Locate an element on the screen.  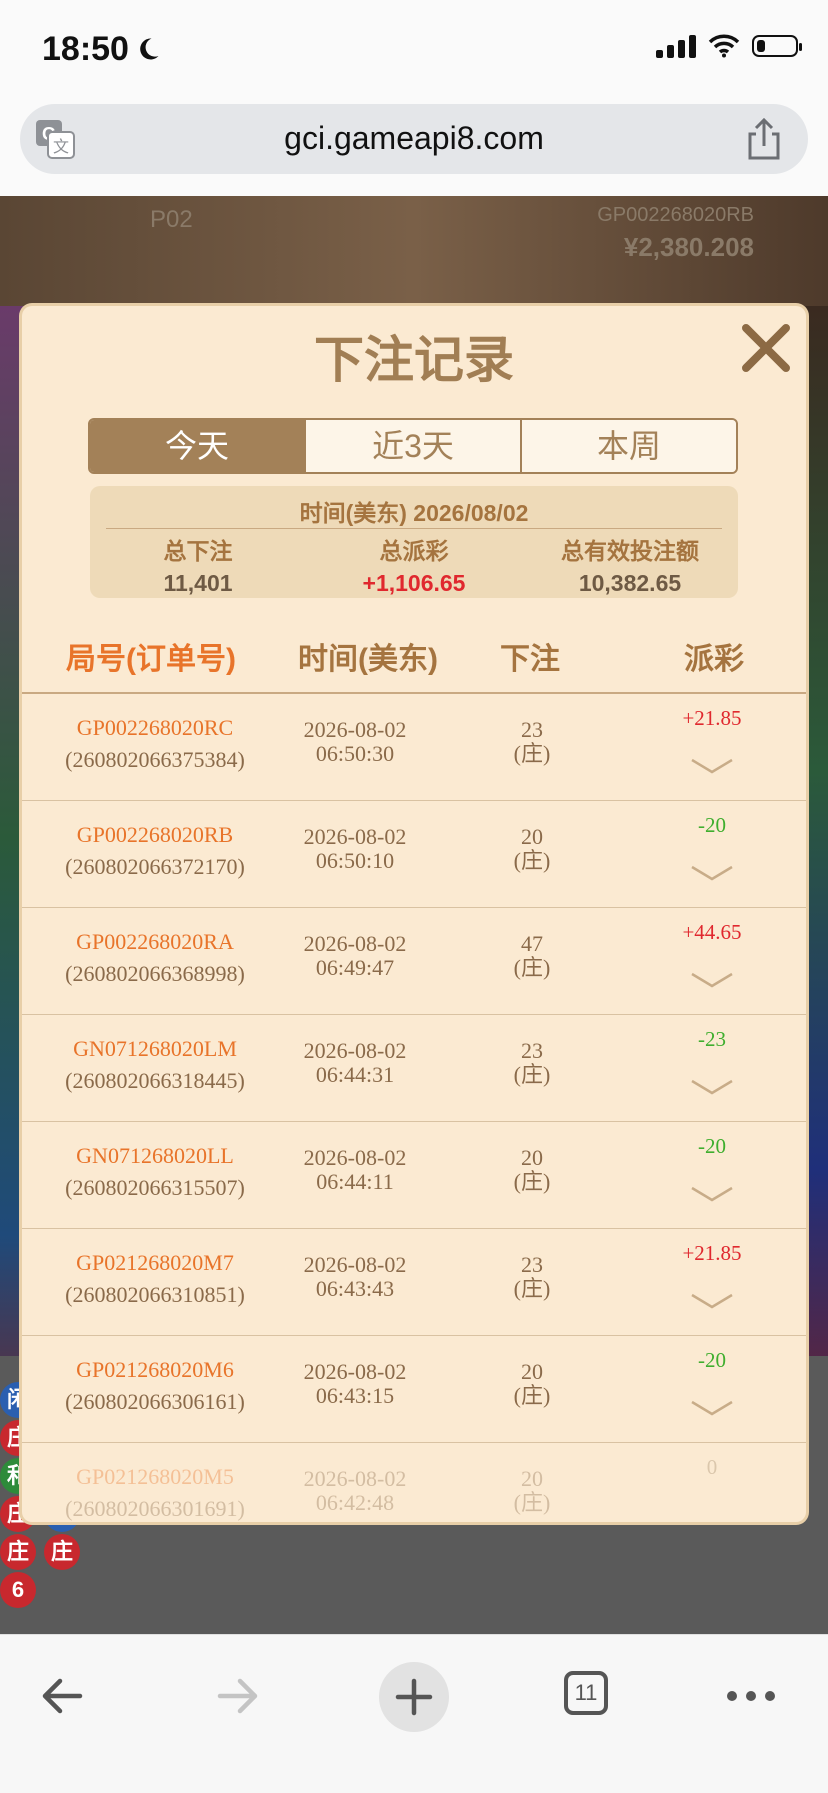
bet-time: 06:42:48 is located at coordinates (355, 1502).